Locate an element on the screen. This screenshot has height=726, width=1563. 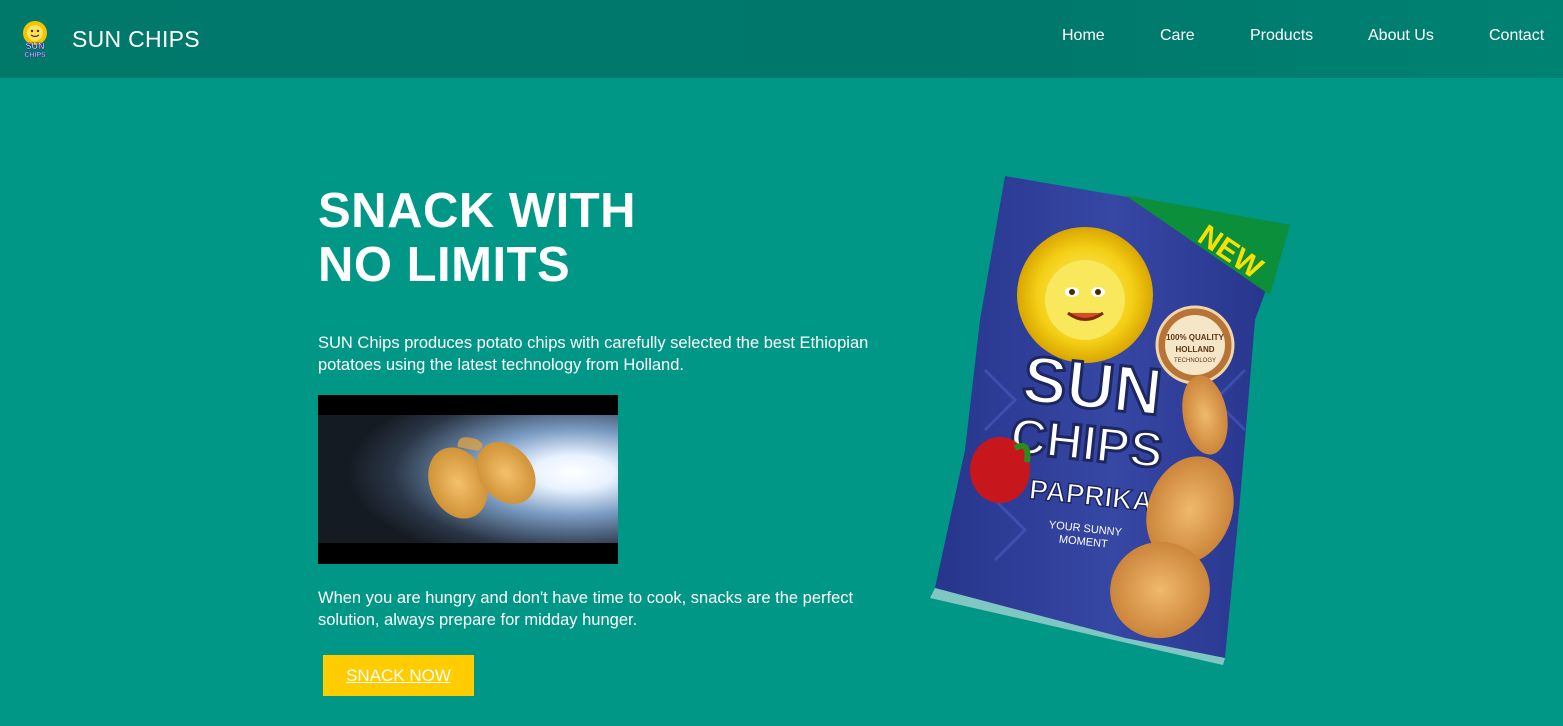
sun-chips-logo: SUN CHIPS is located at coordinates (35, 40).